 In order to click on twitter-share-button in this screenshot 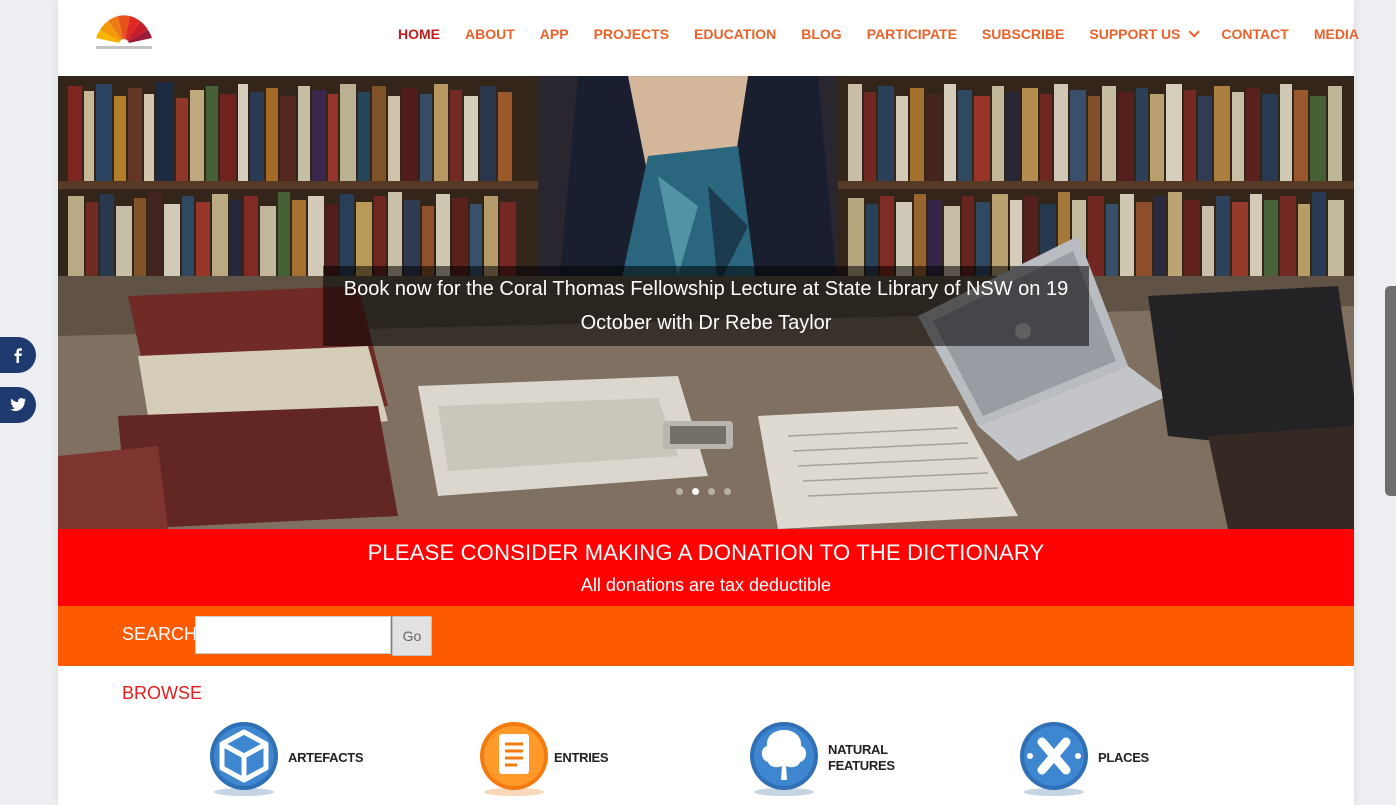, I will do `click(18, 405)`.